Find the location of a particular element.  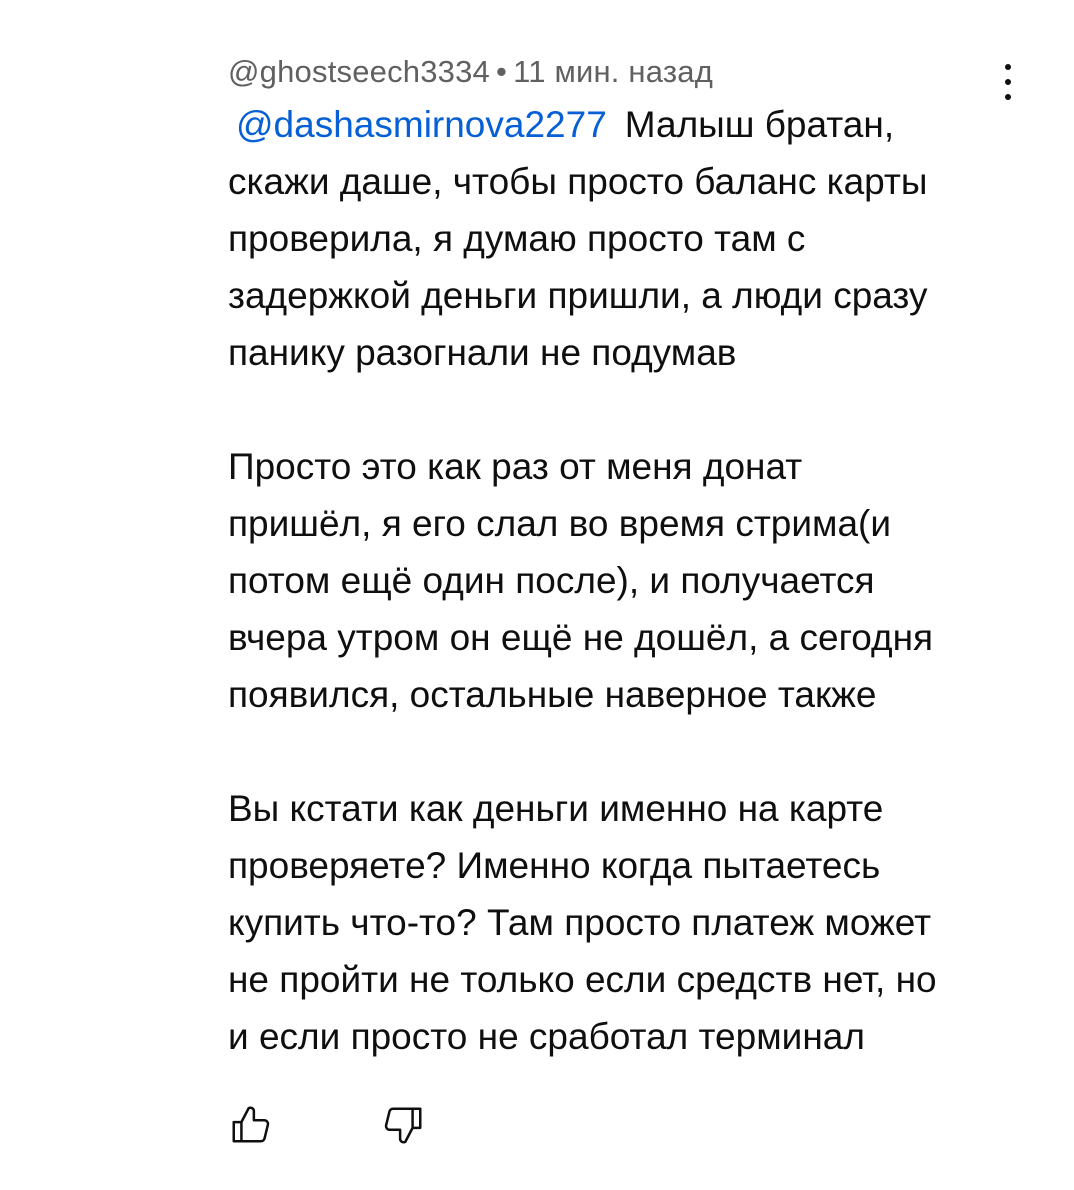

thumbs-down-icon is located at coordinates (403, 1125).